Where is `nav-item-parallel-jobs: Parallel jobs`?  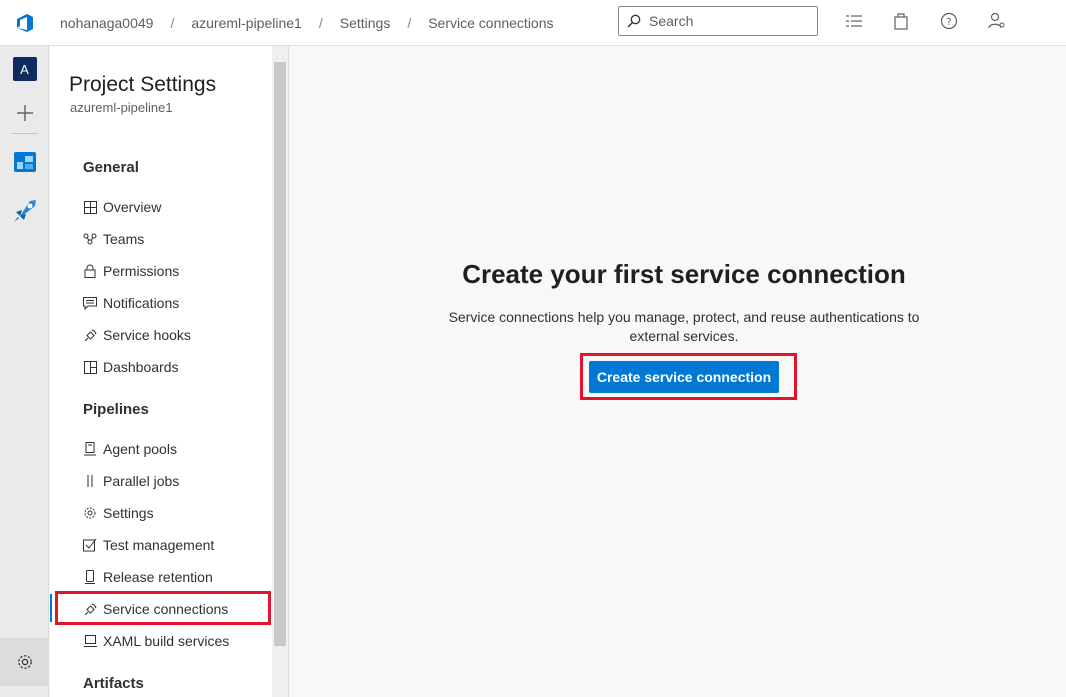 nav-item-parallel-jobs: Parallel jobs is located at coordinates (131, 481).